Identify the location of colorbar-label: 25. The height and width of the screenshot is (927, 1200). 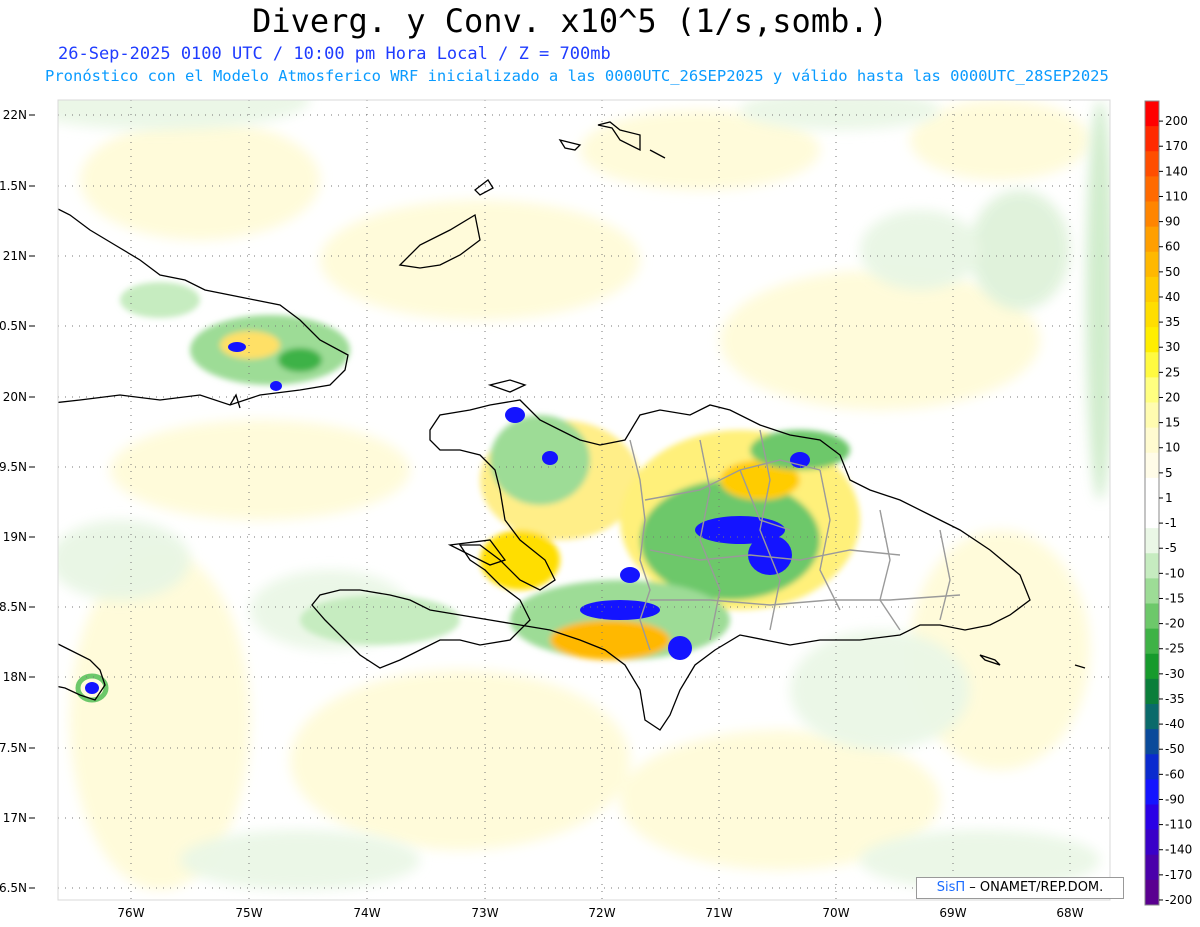
(1172, 372).